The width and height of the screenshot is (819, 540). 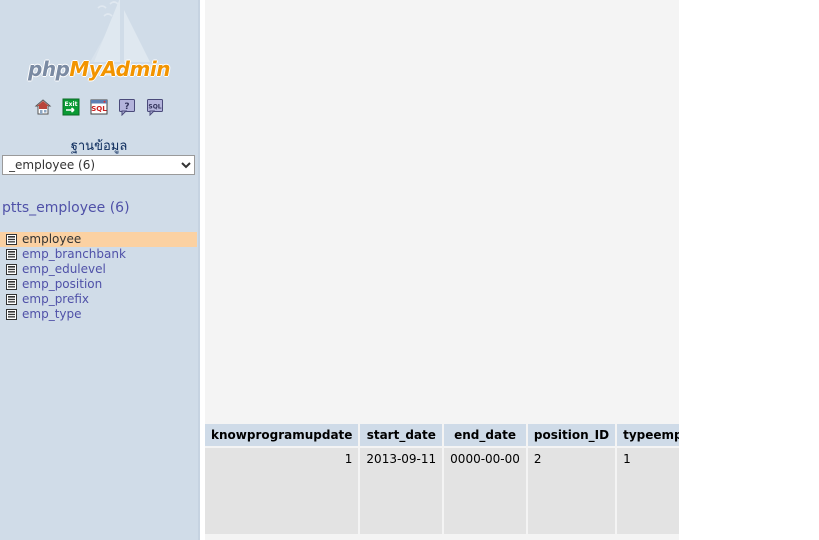 I want to click on sidebar-divider, so click(x=199, y=270).